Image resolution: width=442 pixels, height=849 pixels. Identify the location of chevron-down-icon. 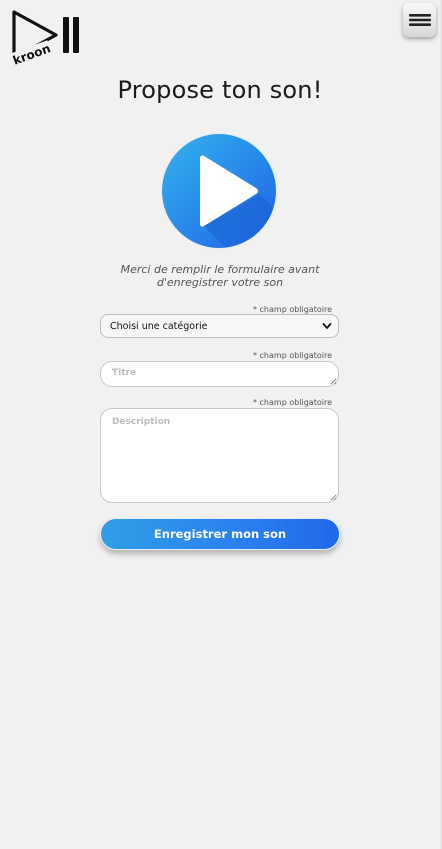
(327, 326).